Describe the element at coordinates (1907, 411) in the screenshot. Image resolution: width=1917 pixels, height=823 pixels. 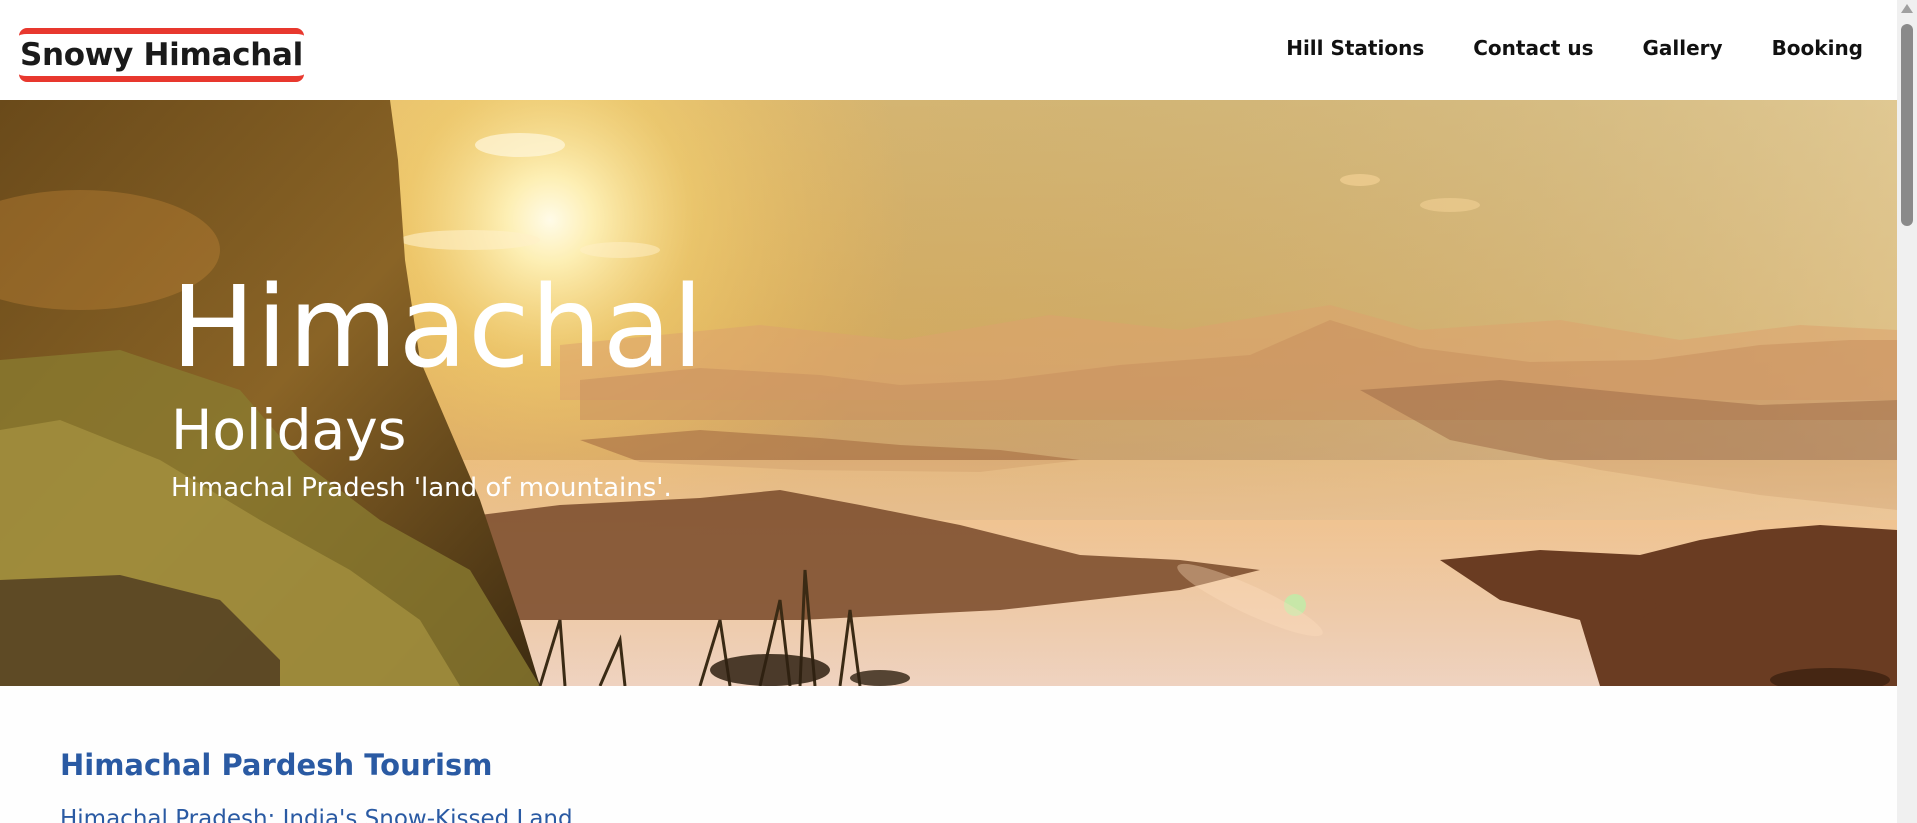
I see `vertical-scrollbar` at that location.